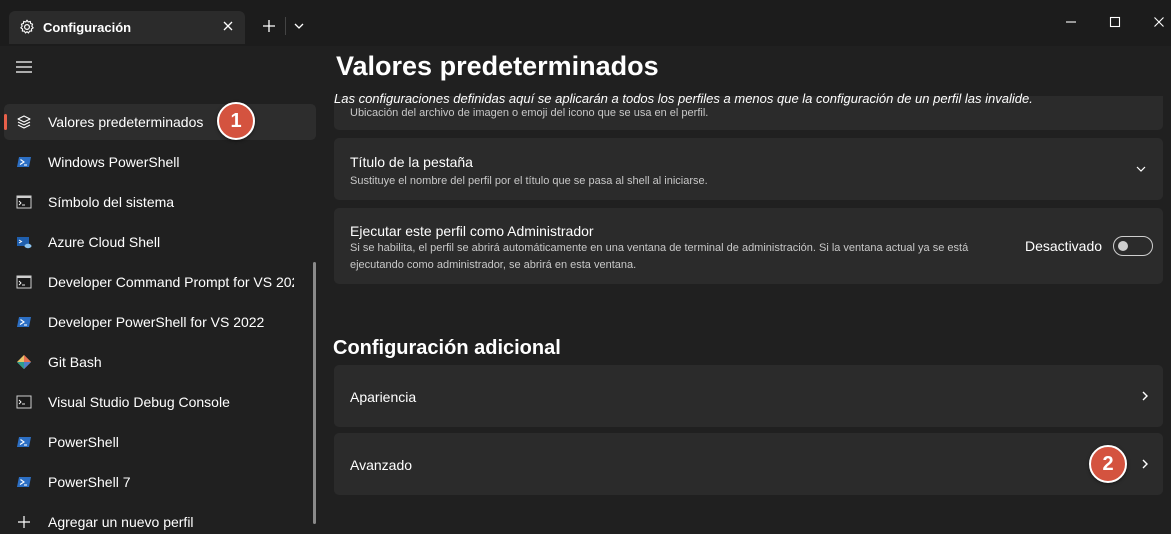  I want to click on sidebar-item-label: PowerShell, so click(83, 442).